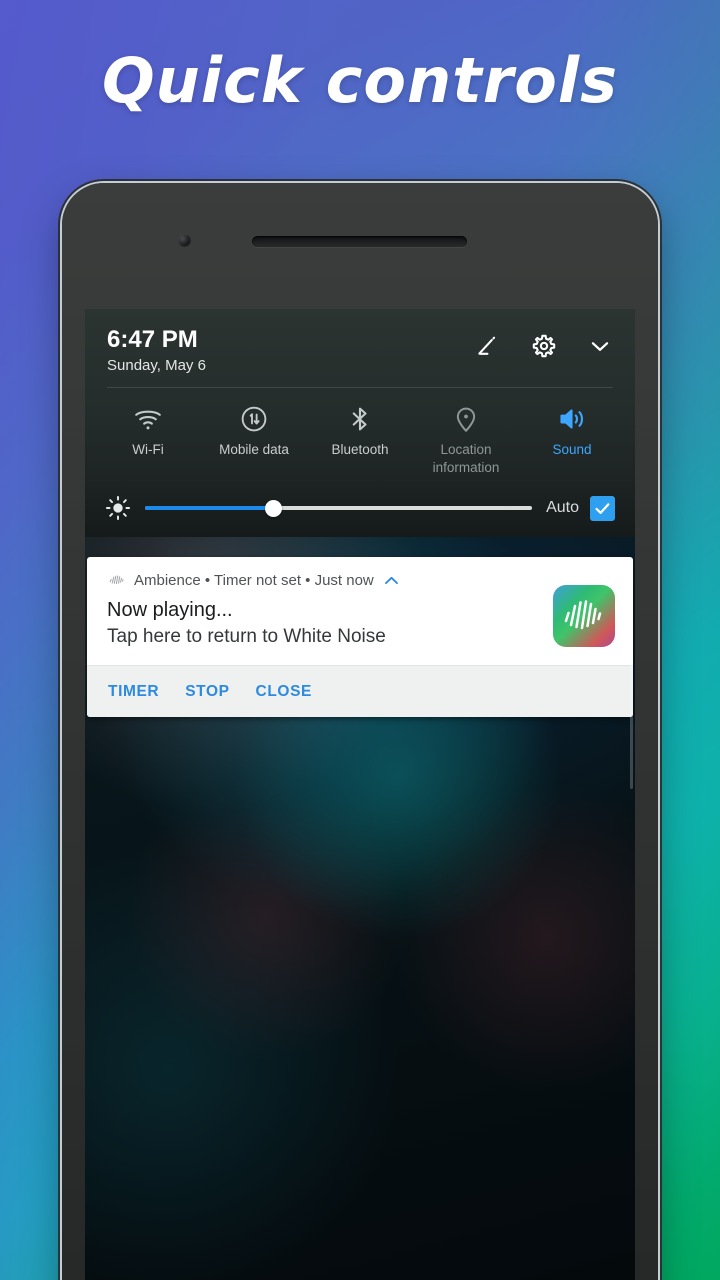 The image size is (720, 1280). I want to click on edit-icon, so click(488, 346).